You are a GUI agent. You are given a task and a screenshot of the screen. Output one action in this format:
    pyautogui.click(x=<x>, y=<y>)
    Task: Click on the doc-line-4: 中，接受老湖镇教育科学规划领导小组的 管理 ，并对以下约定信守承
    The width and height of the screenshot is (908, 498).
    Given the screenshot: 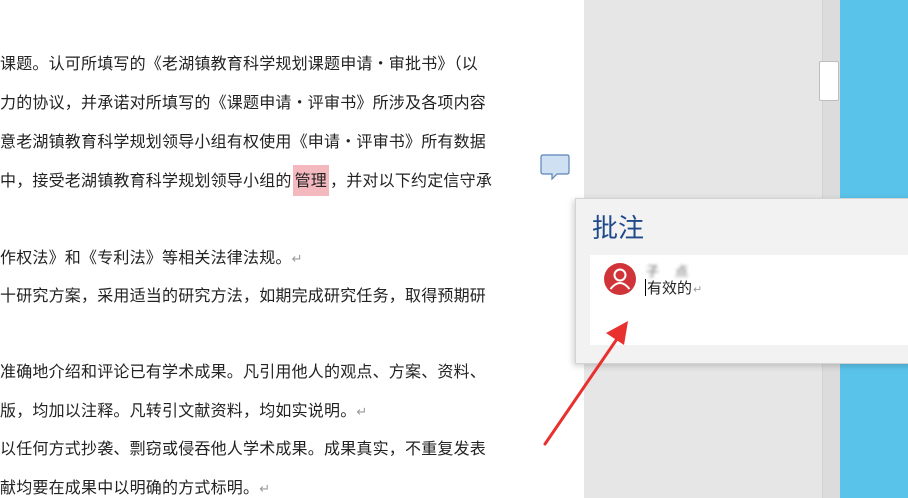 What is the action you would take?
    pyautogui.click(x=246, y=180)
    